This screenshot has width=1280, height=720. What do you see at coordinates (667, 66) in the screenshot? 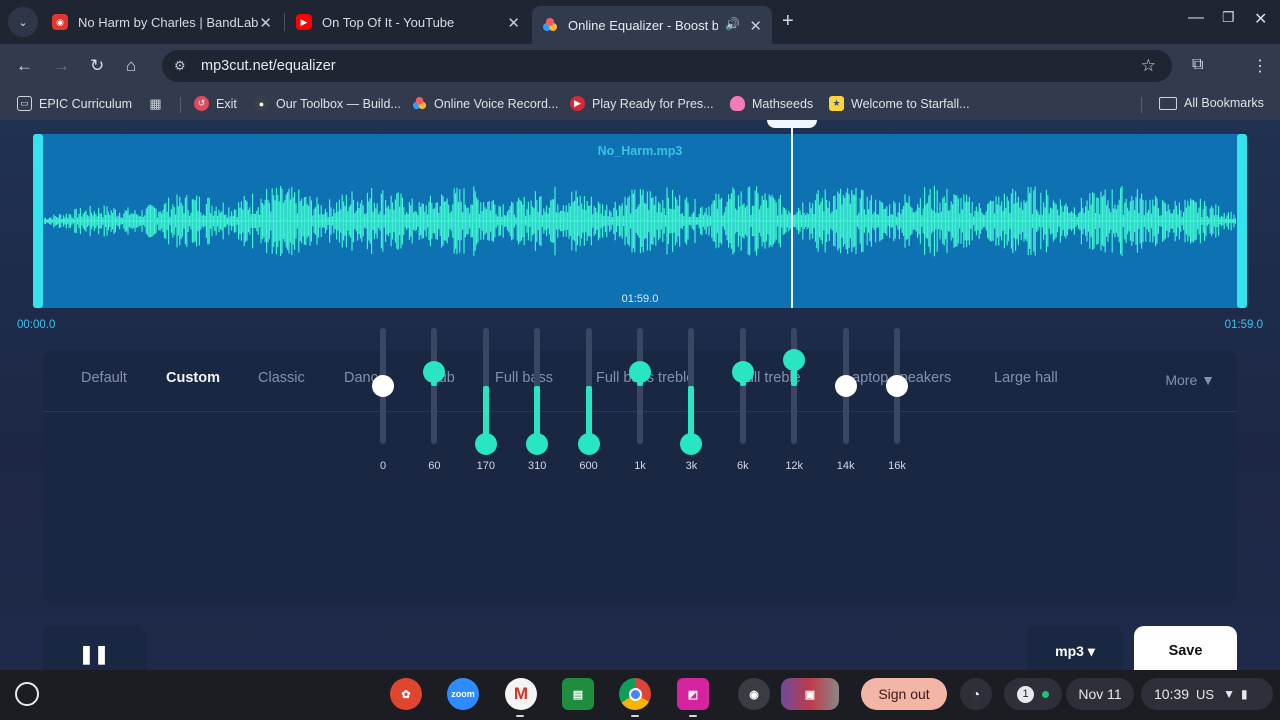
I see `address-bar: ⚙ mp3cut.net/equalizer ☆` at bounding box center [667, 66].